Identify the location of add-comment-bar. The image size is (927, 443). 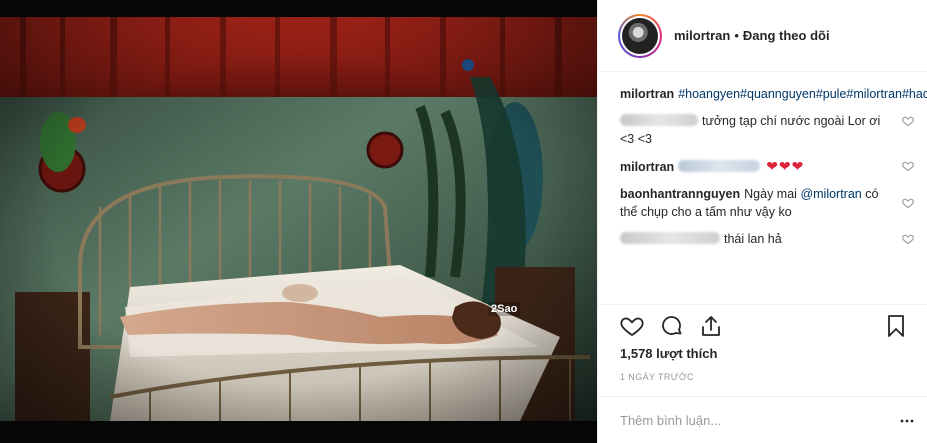
(762, 419).